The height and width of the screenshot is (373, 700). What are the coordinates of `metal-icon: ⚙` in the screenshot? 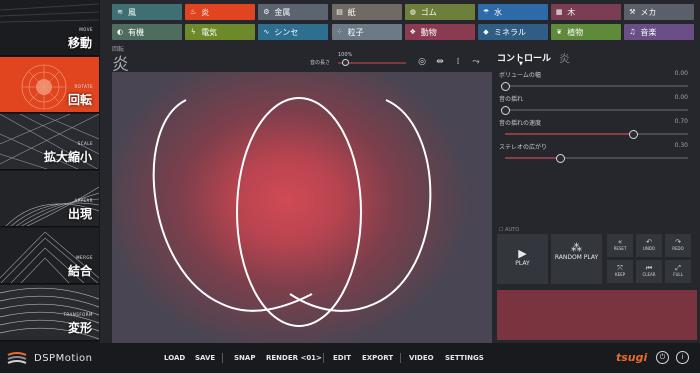 It's located at (266, 12).